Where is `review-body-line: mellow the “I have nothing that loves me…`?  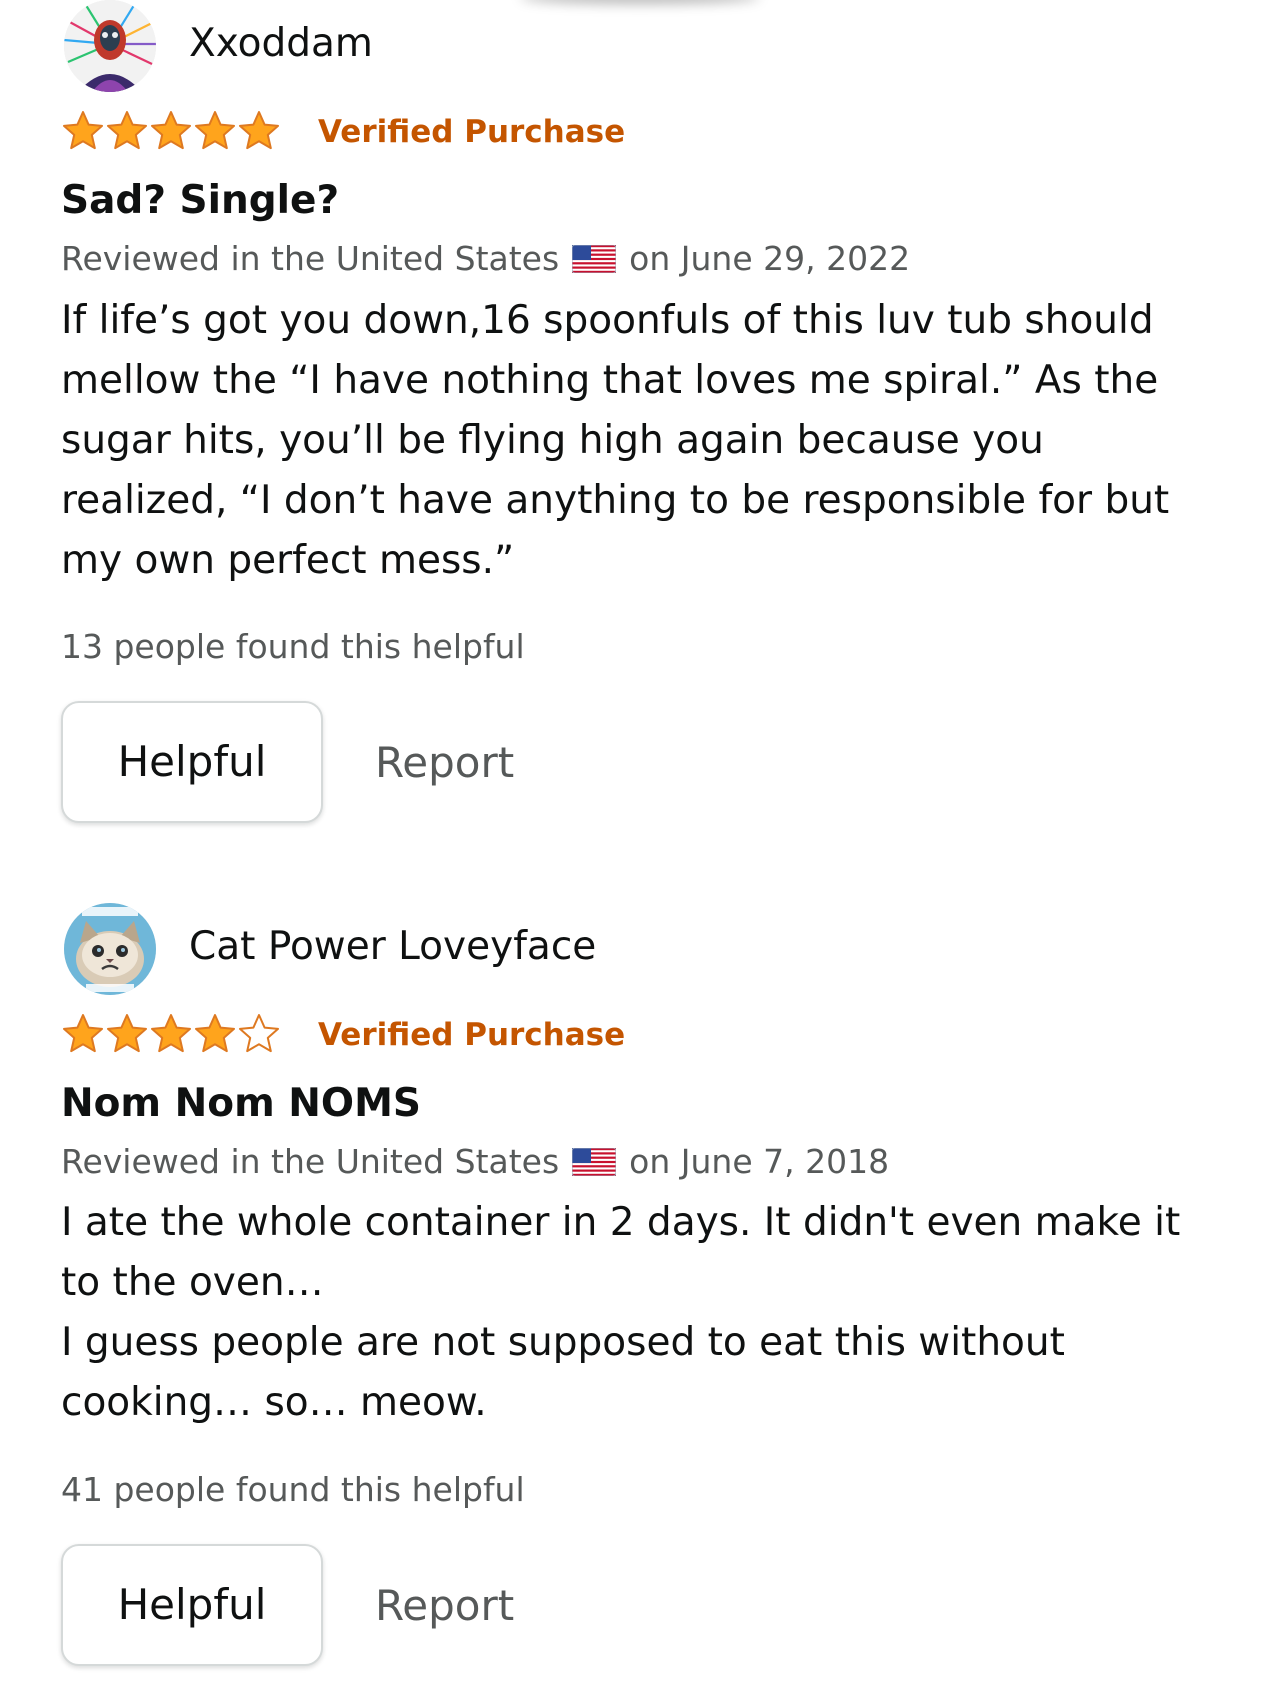 review-body-line: mellow the “I have nothing that loves me… is located at coordinates (610, 380).